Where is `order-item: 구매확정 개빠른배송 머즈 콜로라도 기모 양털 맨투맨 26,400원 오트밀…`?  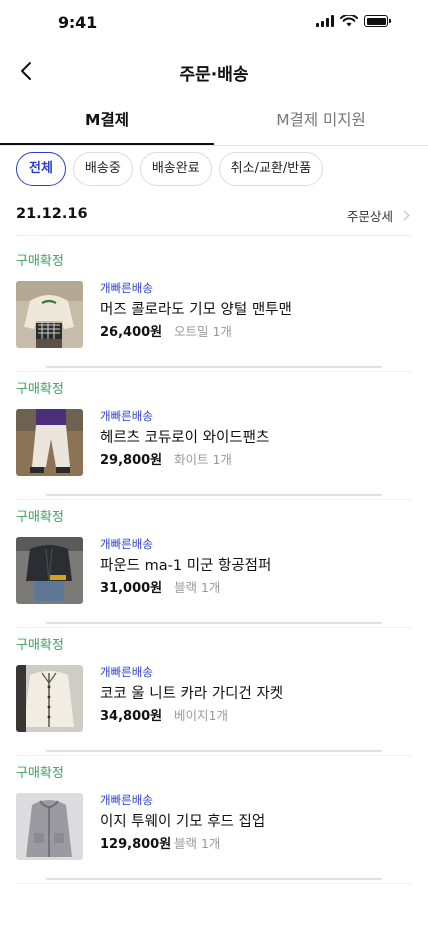
order-item: 구매확정 개빠른배송 머즈 콜로라도 기모 양털 맨투맨 26,400원 오트밀… is located at coordinates (214, 308).